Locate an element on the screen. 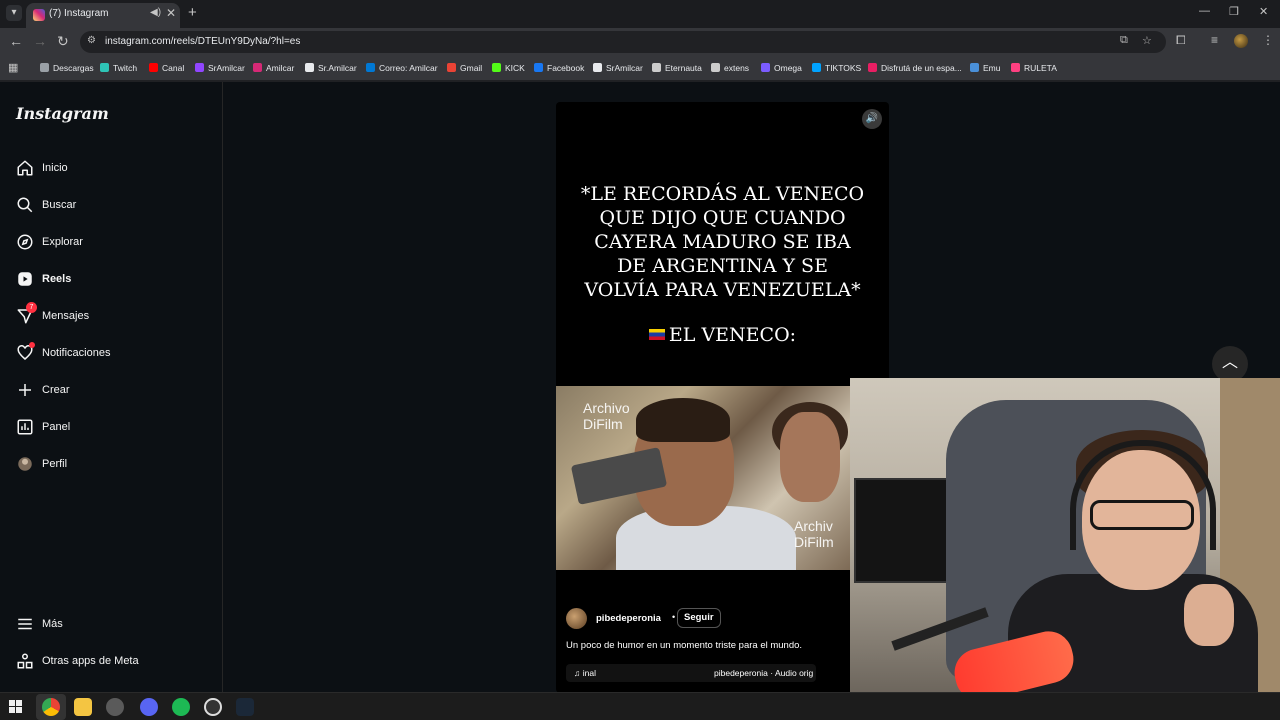 Image resolution: width=1280 pixels, height=720 pixels. audio-attribution: ♫ inal pibedeperonia · Audio orig is located at coordinates (691, 673).